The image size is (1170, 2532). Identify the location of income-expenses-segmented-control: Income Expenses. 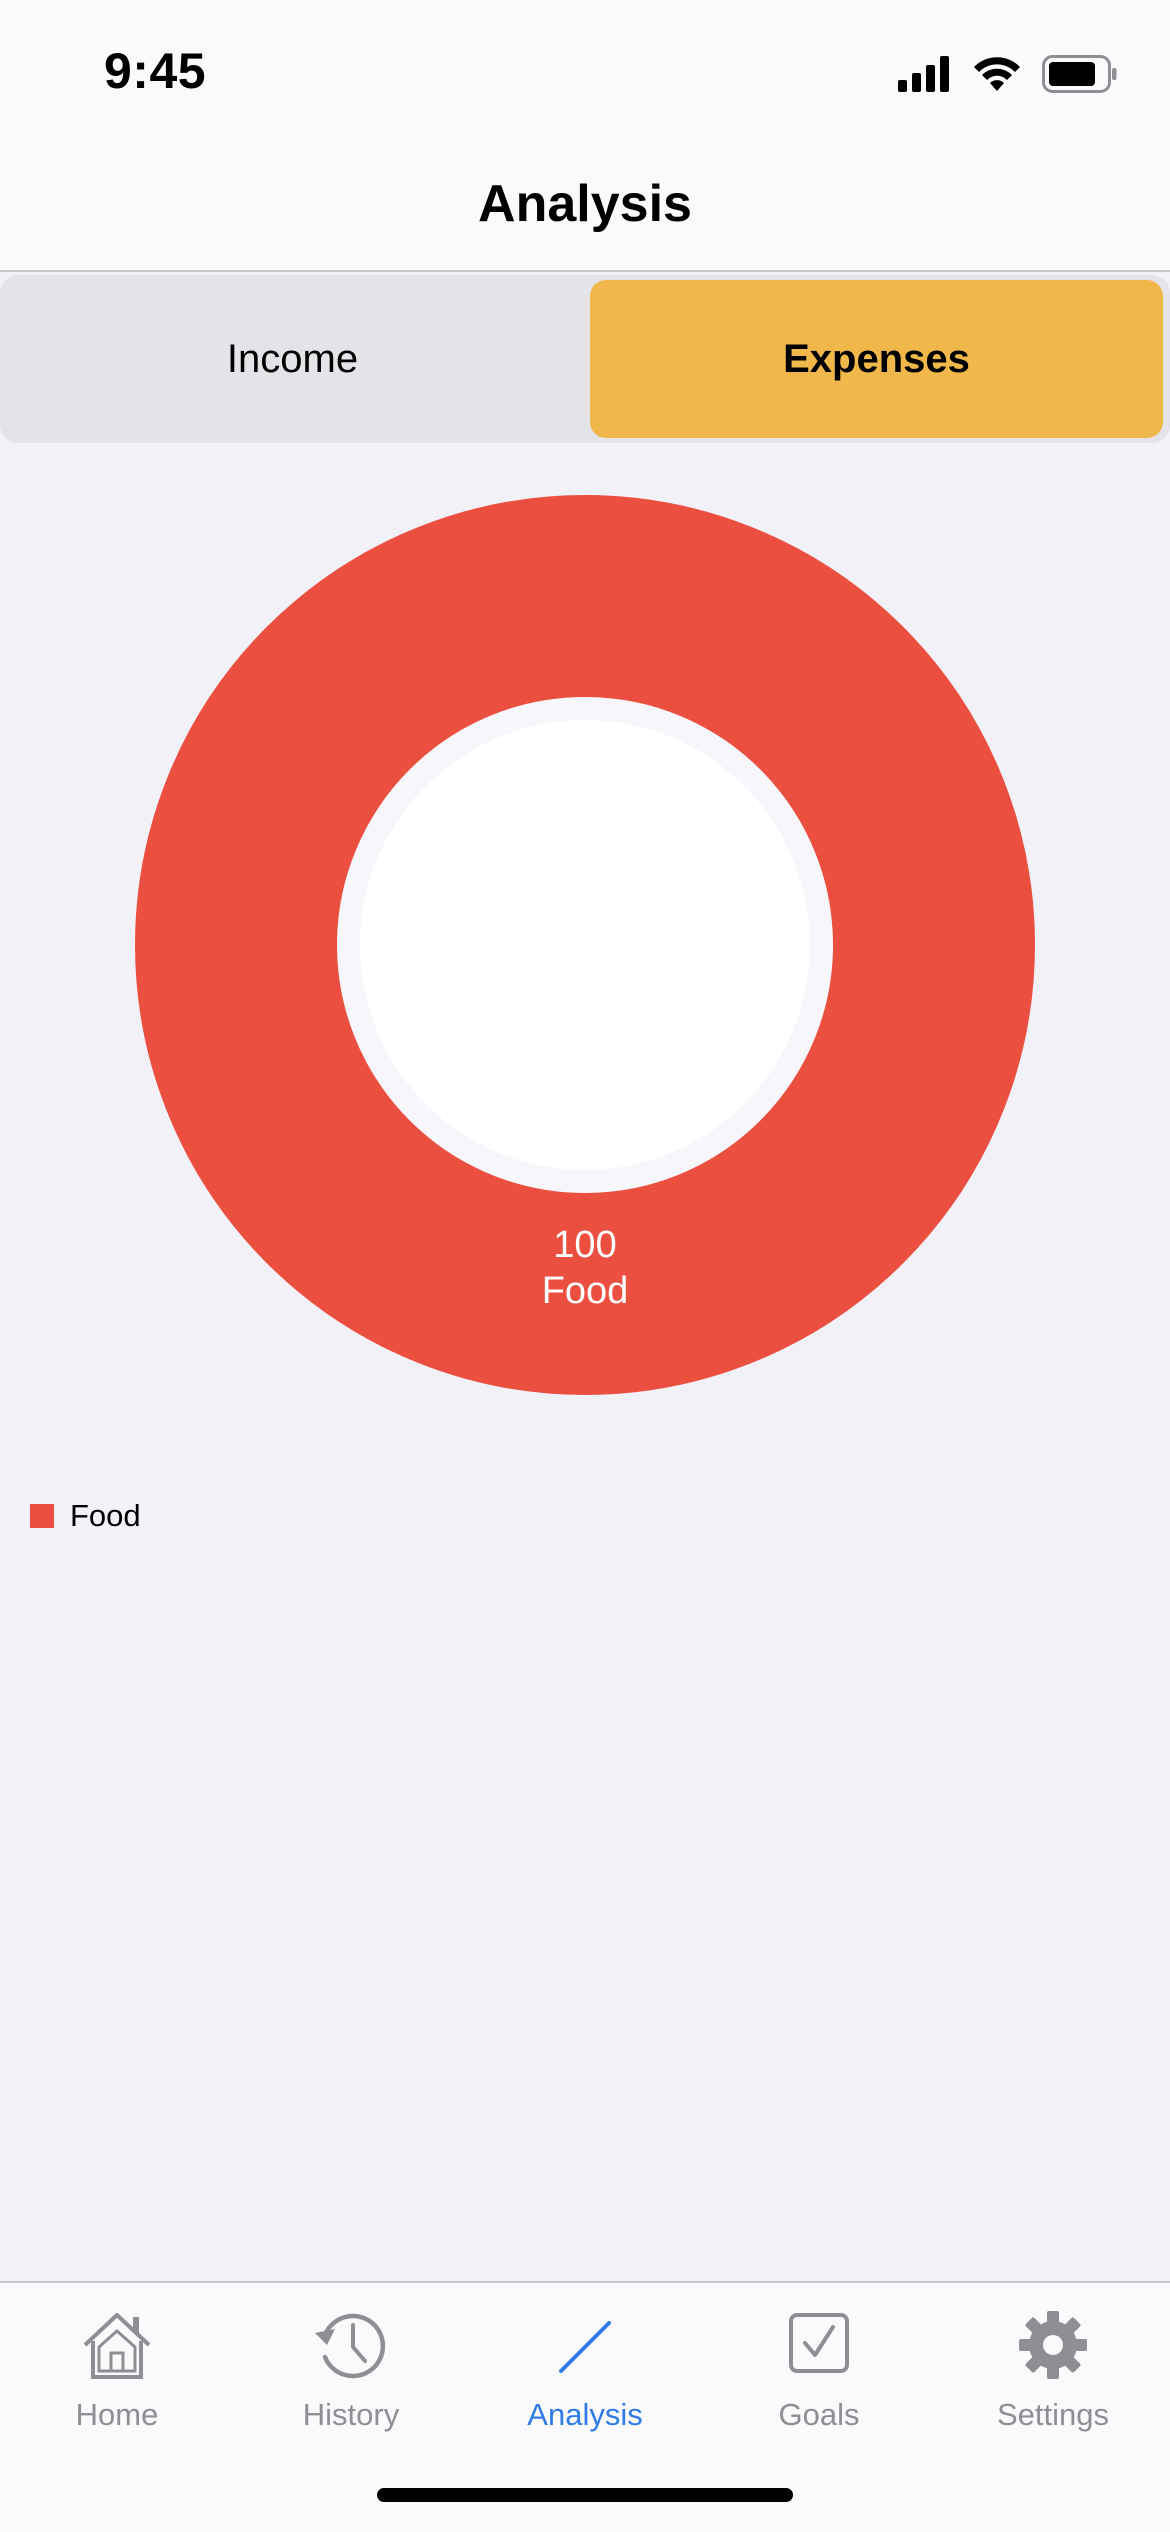
(585, 359).